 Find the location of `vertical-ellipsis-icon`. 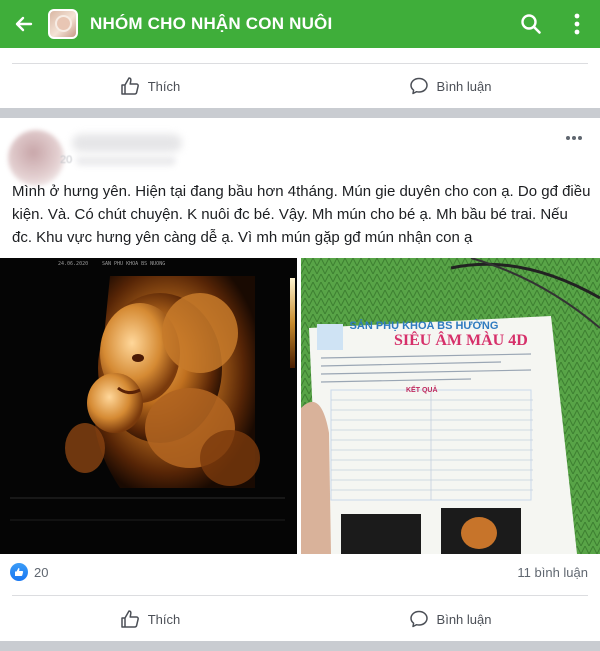

vertical-ellipsis-icon is located at coordinates (577, 24).